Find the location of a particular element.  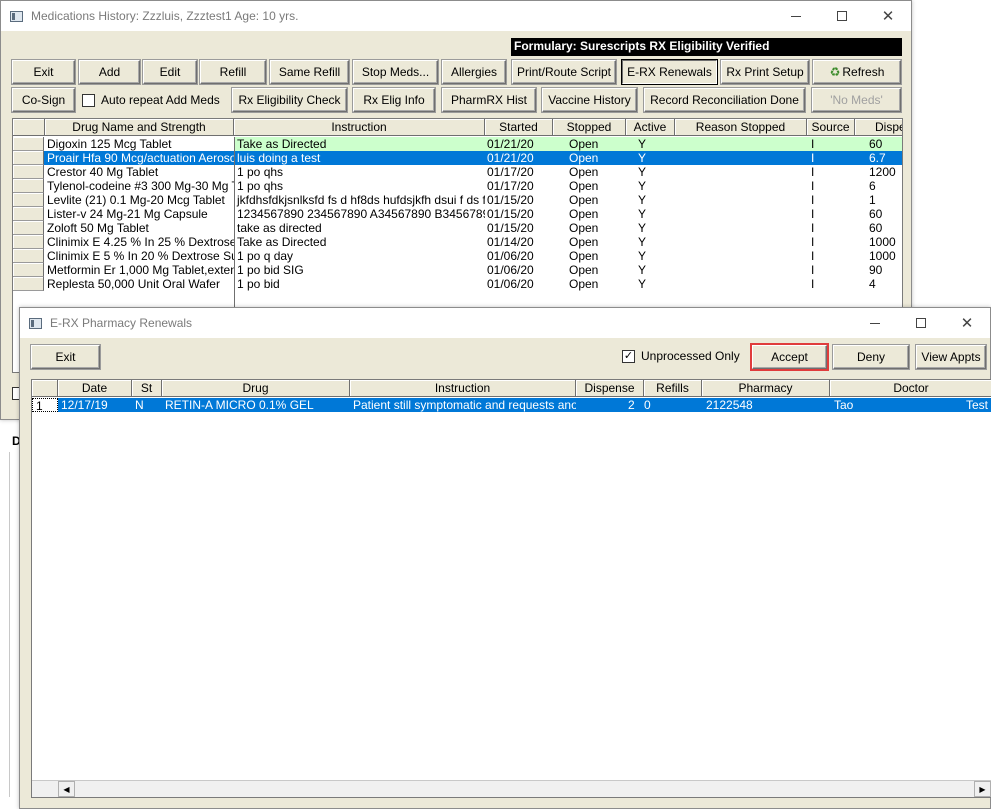

table-cell: Levlite (21) 0.1 Mg-20 Mcg Tablet is located at coordinates (136, 200).